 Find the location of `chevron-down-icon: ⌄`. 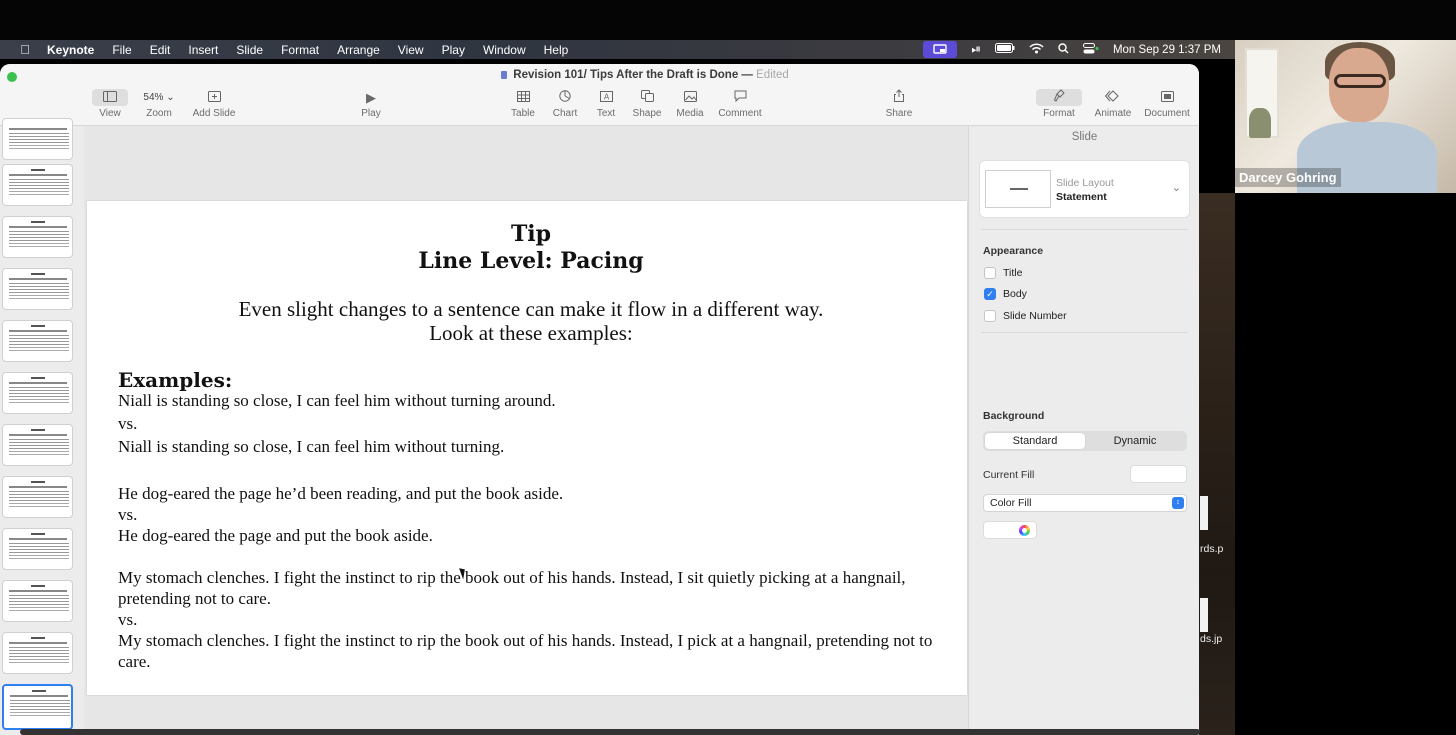

chevron-down-icon: ⌄ is located at coordinates (170, 97).